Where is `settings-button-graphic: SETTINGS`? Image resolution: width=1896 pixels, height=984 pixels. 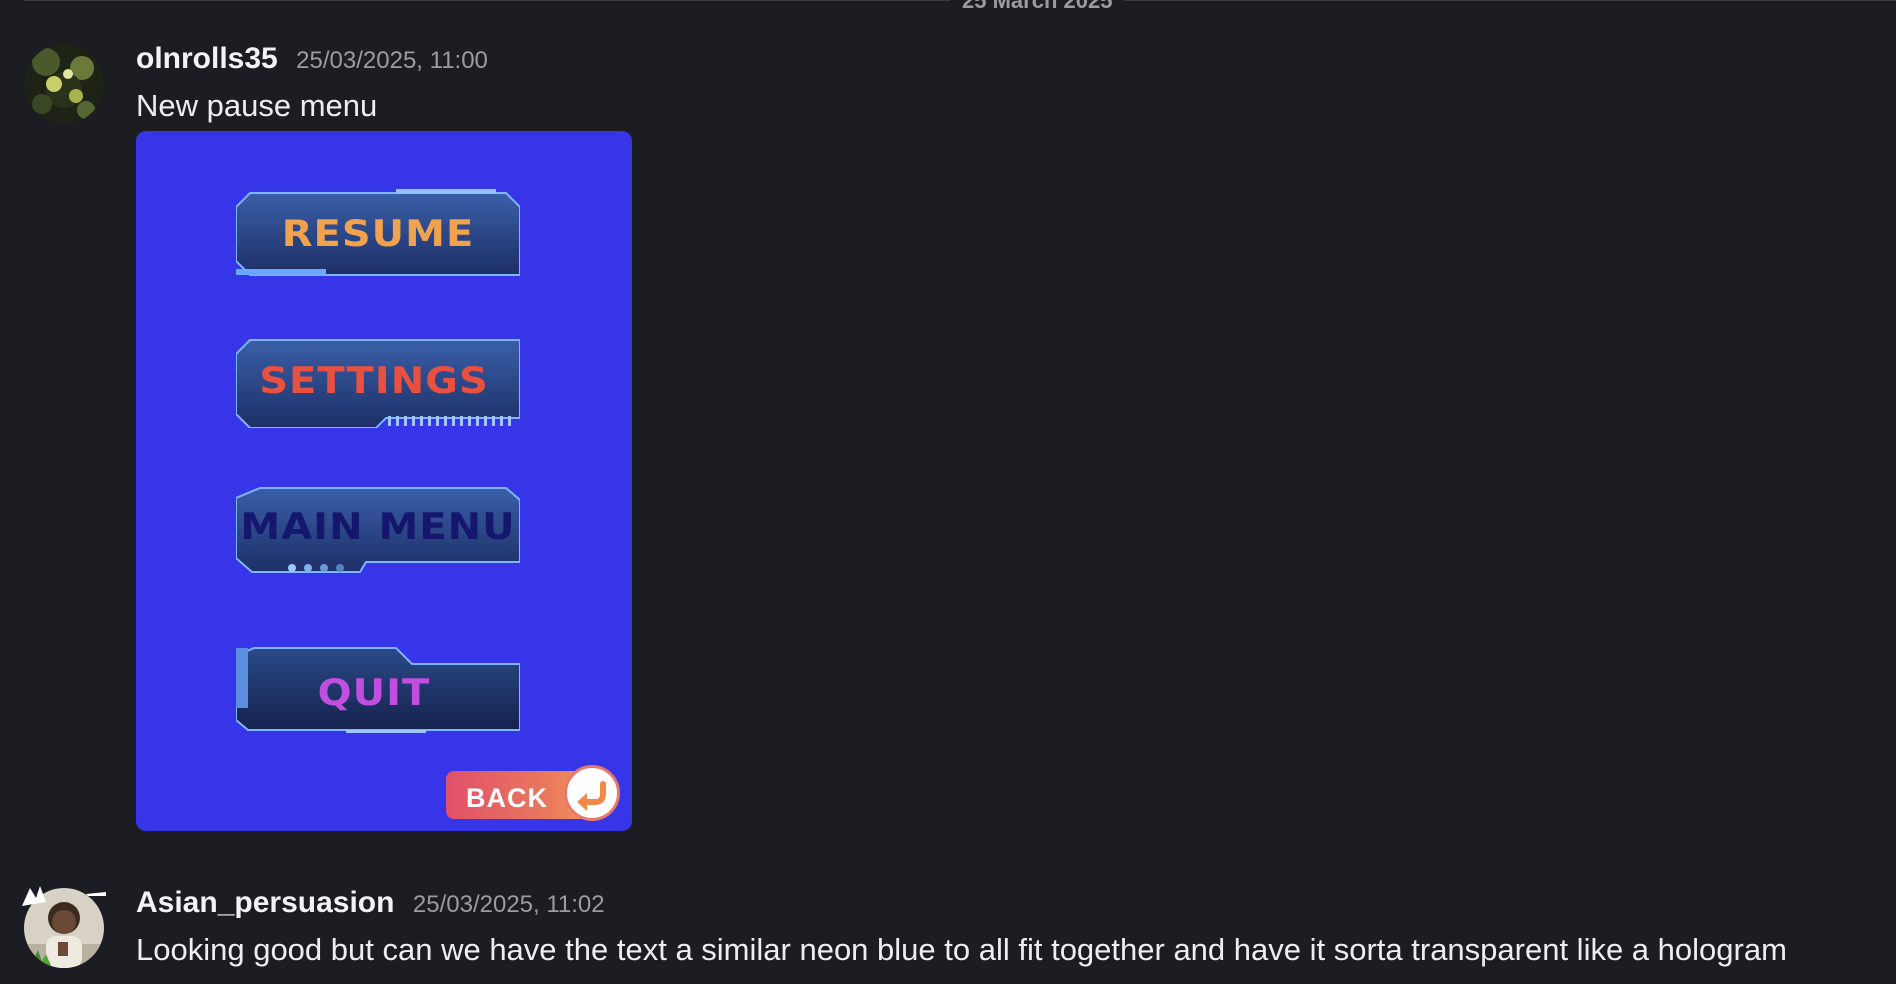
settings-button-graphic: SETTINGS is located at coordinates (378, 383).